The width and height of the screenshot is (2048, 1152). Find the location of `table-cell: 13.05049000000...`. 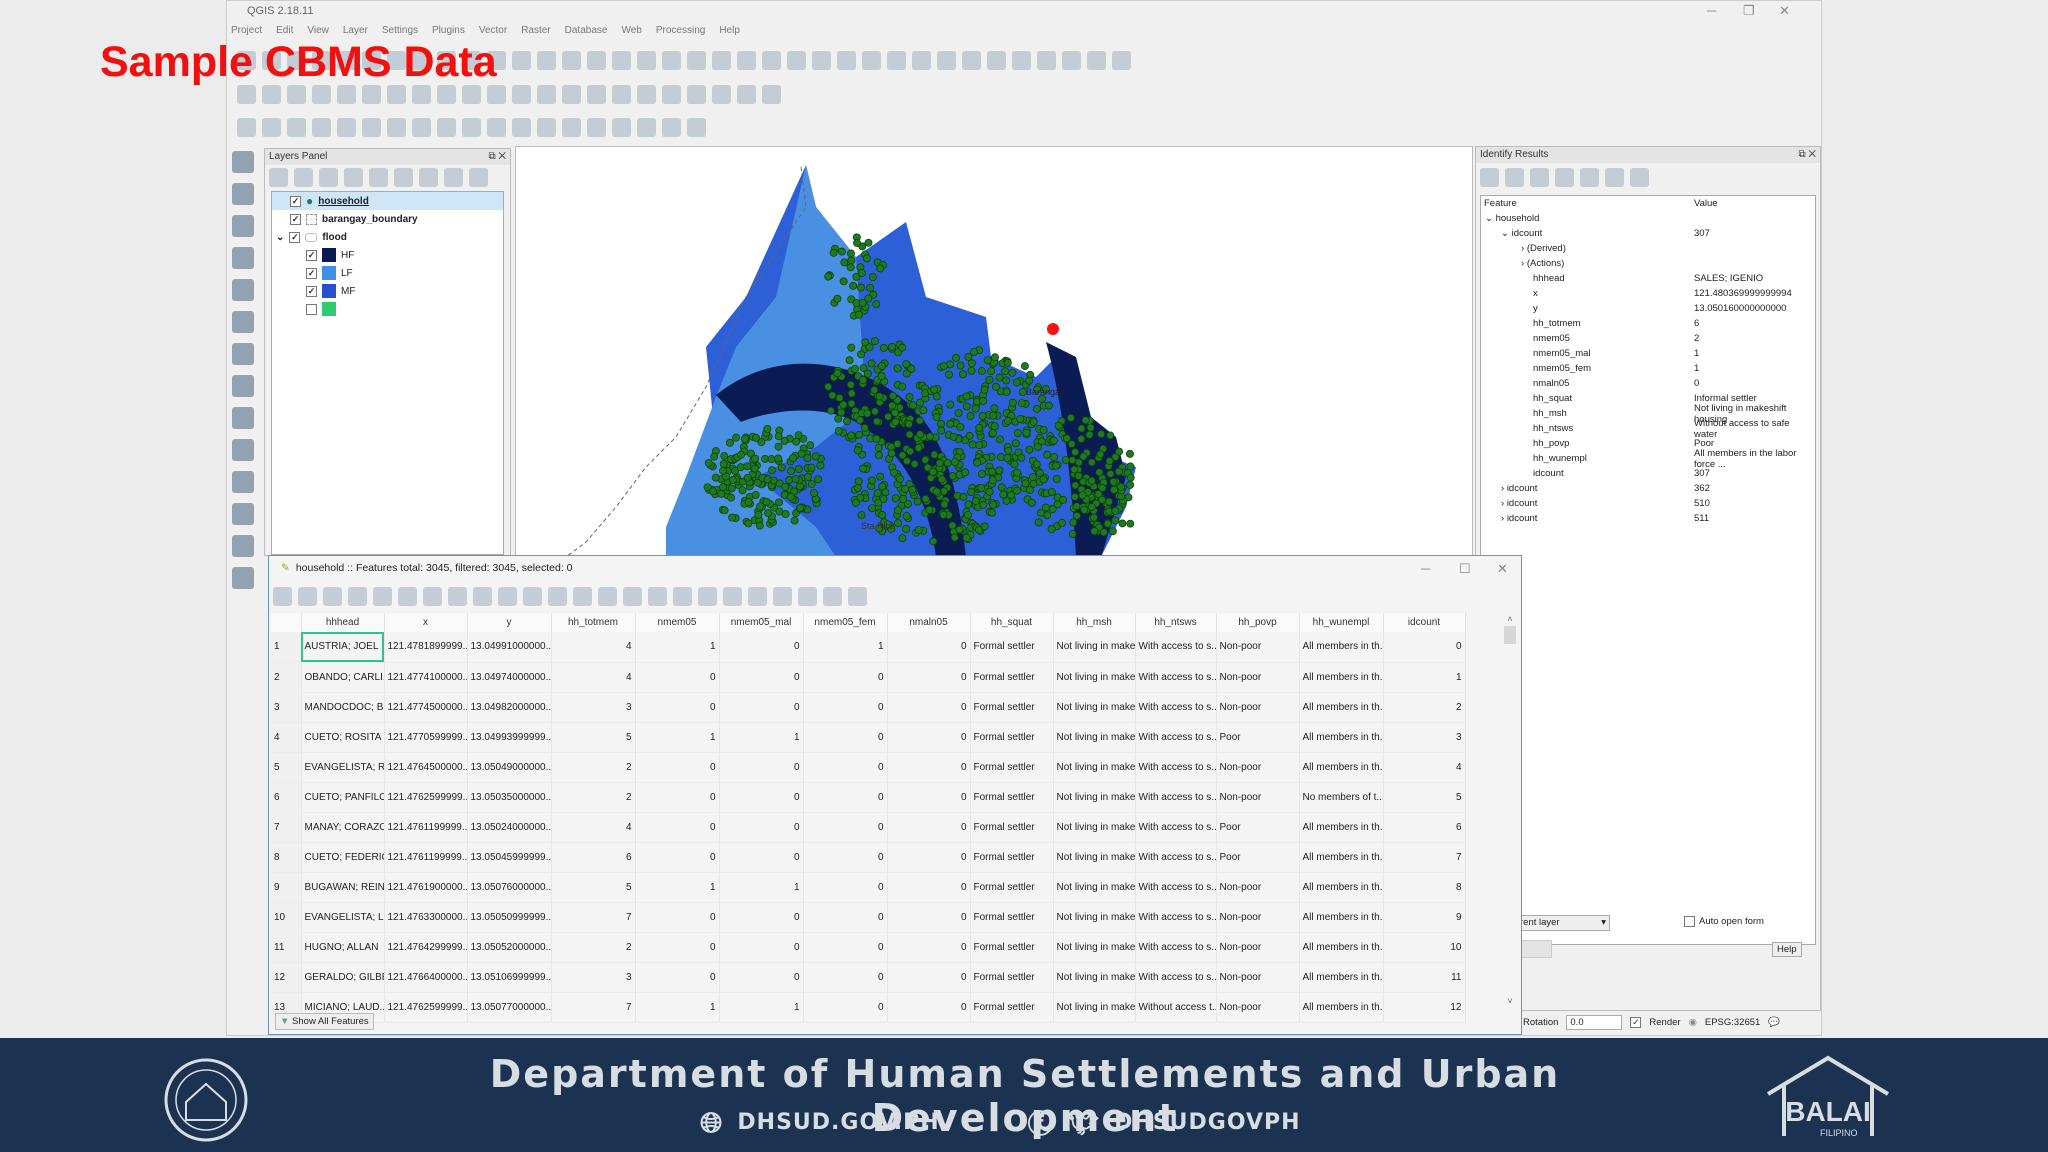

table-cell: 13.05049000000... is located at coordinates (509, 767).